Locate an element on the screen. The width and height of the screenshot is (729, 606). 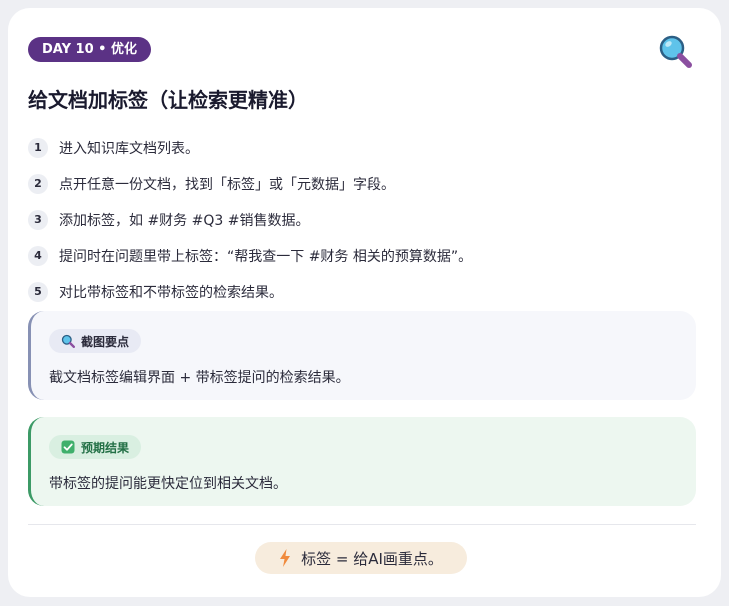
step-item: 4 提问时在问题里带上标签：“帮我查一下 #财务 相关的预算数据”。 is located at coordinates (358, 256).